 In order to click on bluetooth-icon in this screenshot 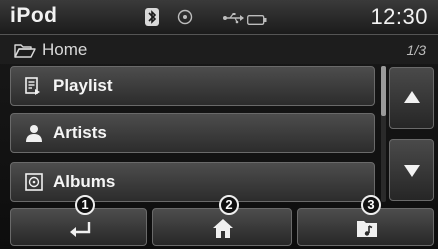, I will do `click(152, 19)`.